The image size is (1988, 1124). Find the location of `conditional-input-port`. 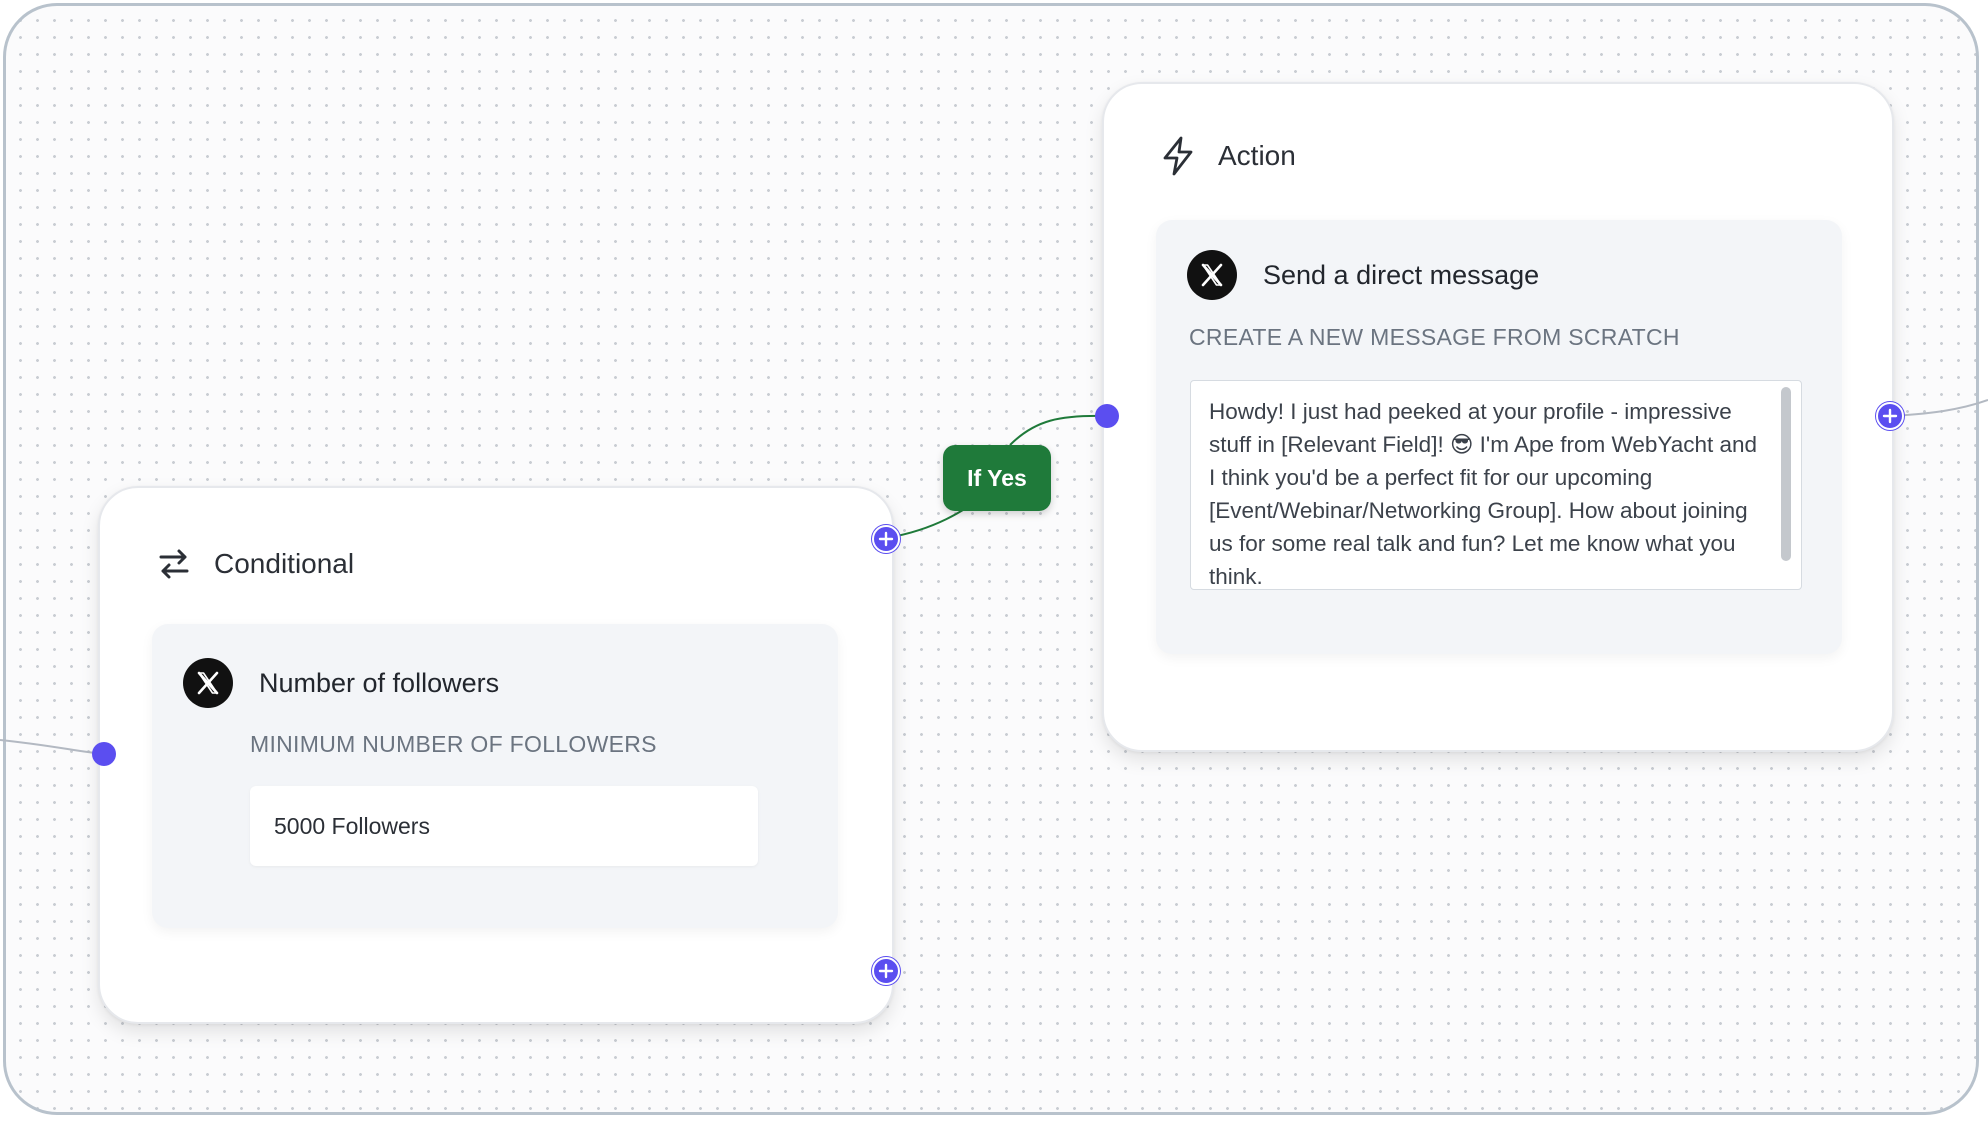

conditional-input-port is located at coordinates (104, 754).